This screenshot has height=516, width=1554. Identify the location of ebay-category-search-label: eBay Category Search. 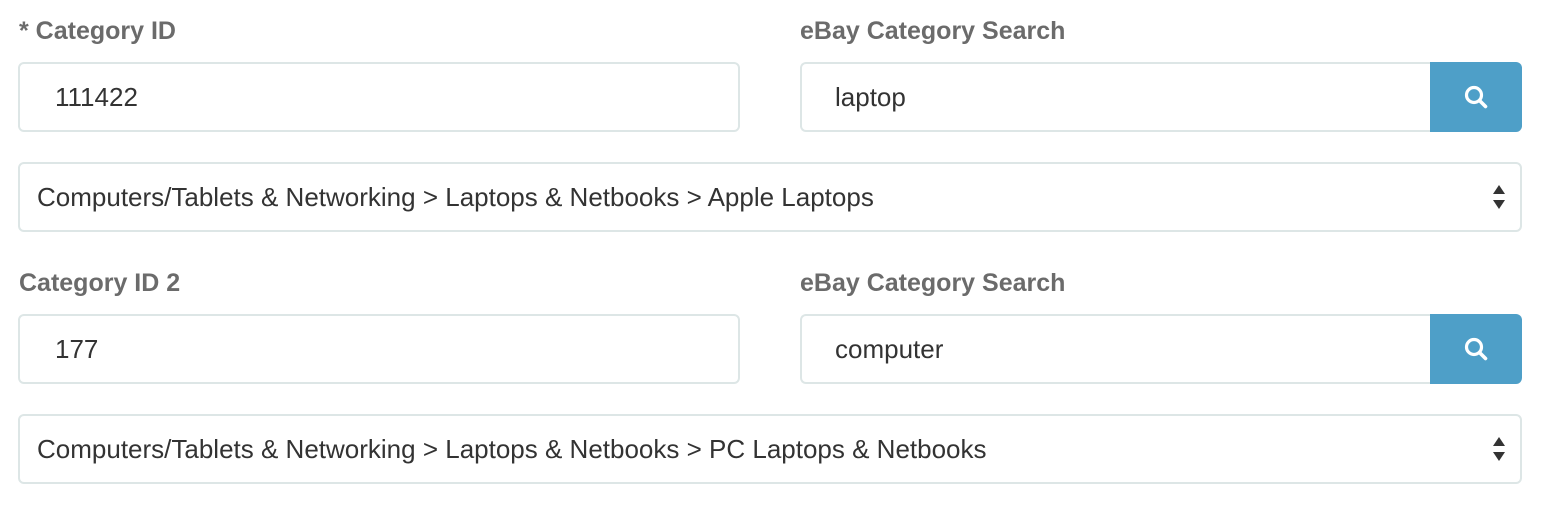
(933, 31).